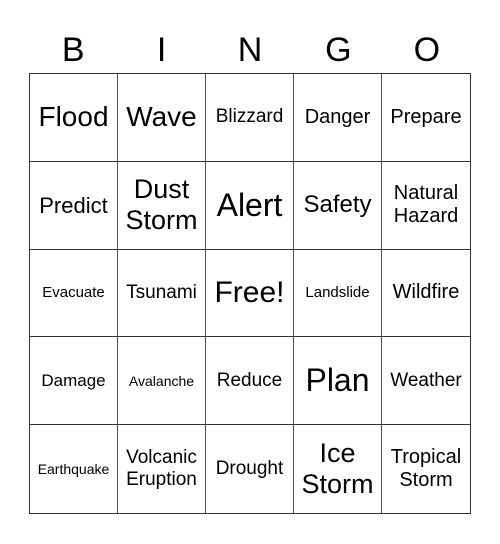 The width and height of the screenshot is (500, 544). I want to click on bingo-cell: Landslide, so click(338, 293).